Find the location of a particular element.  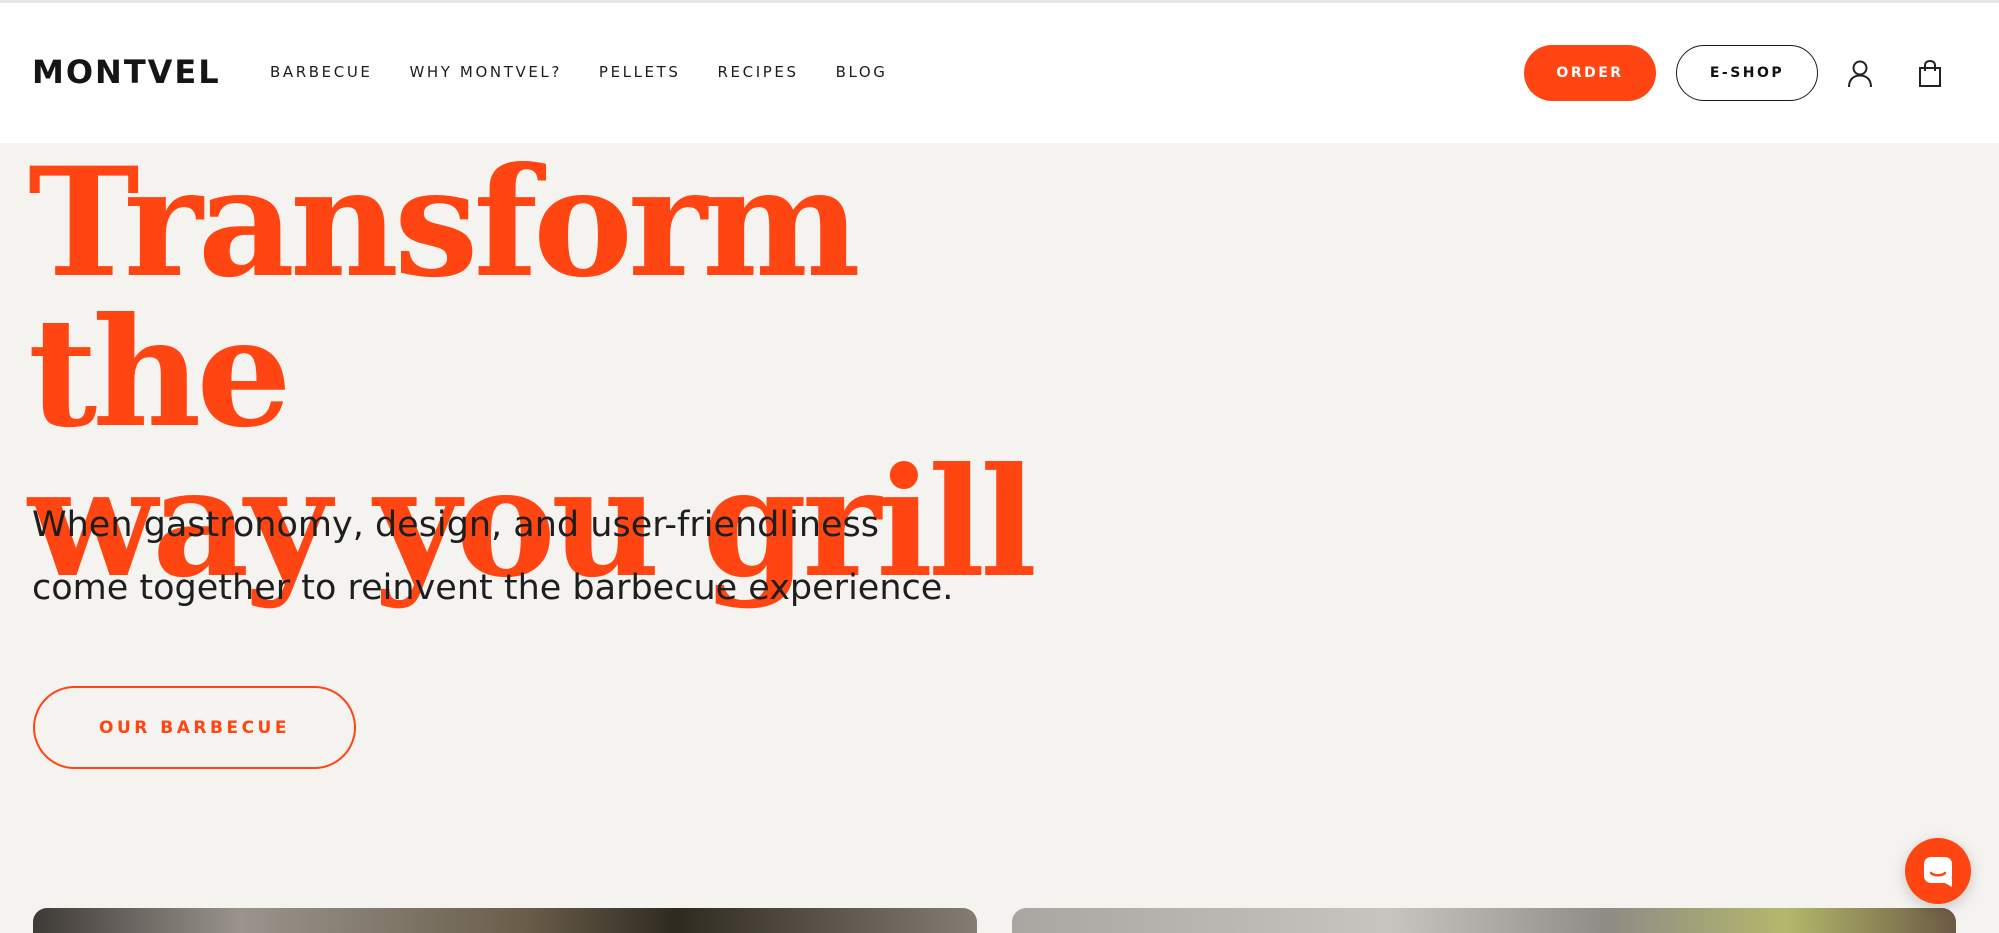

nav-link-recipes: RECIPES is located at coordinates (758, 72).